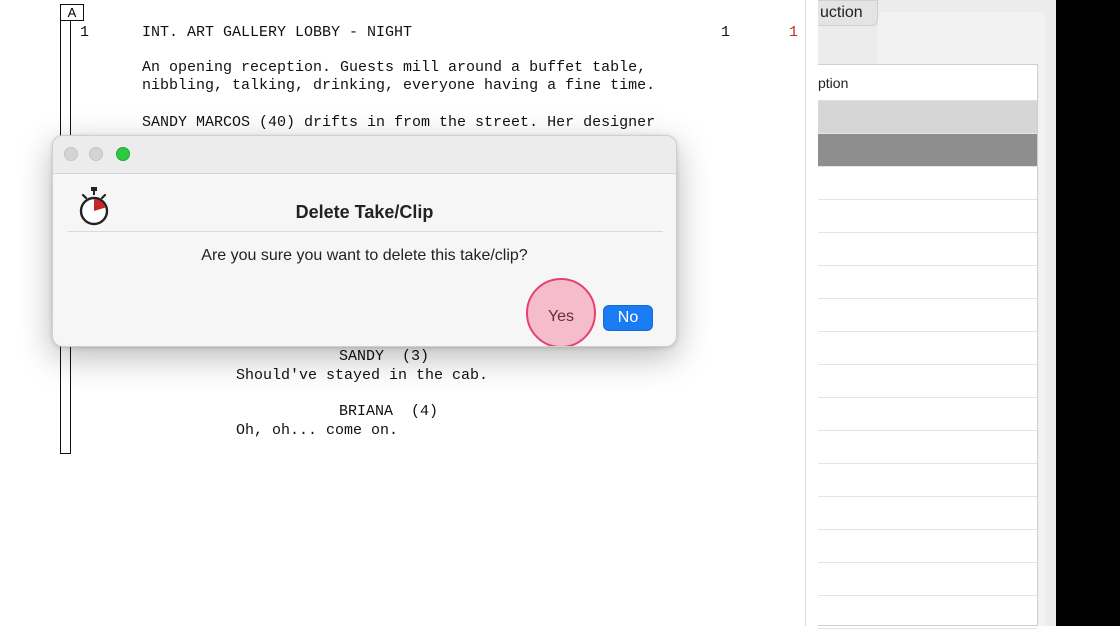 The height and width of the screenshot is (629, 1120). What do you see at coordinates (365, 231) in the screenshot?
I see `dialog-separator` at bounding box center [365, 231].